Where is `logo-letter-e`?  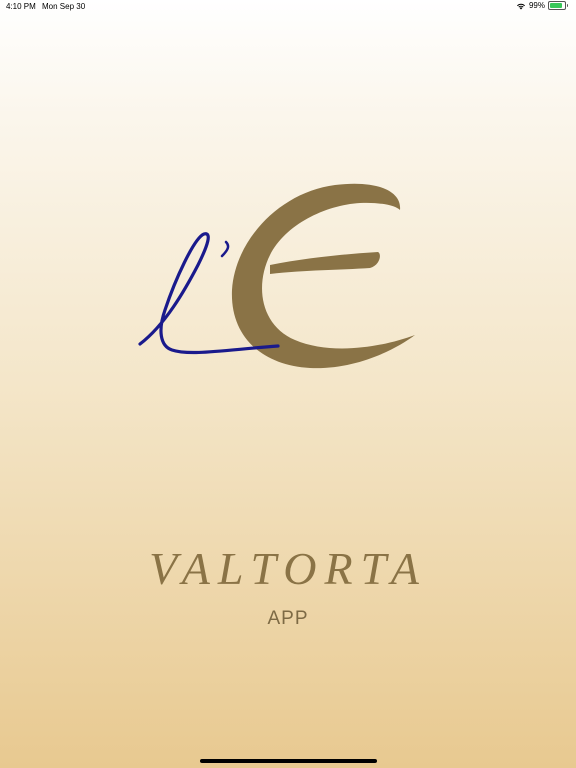 logo-letter-e is located at coordinates (323, 276).